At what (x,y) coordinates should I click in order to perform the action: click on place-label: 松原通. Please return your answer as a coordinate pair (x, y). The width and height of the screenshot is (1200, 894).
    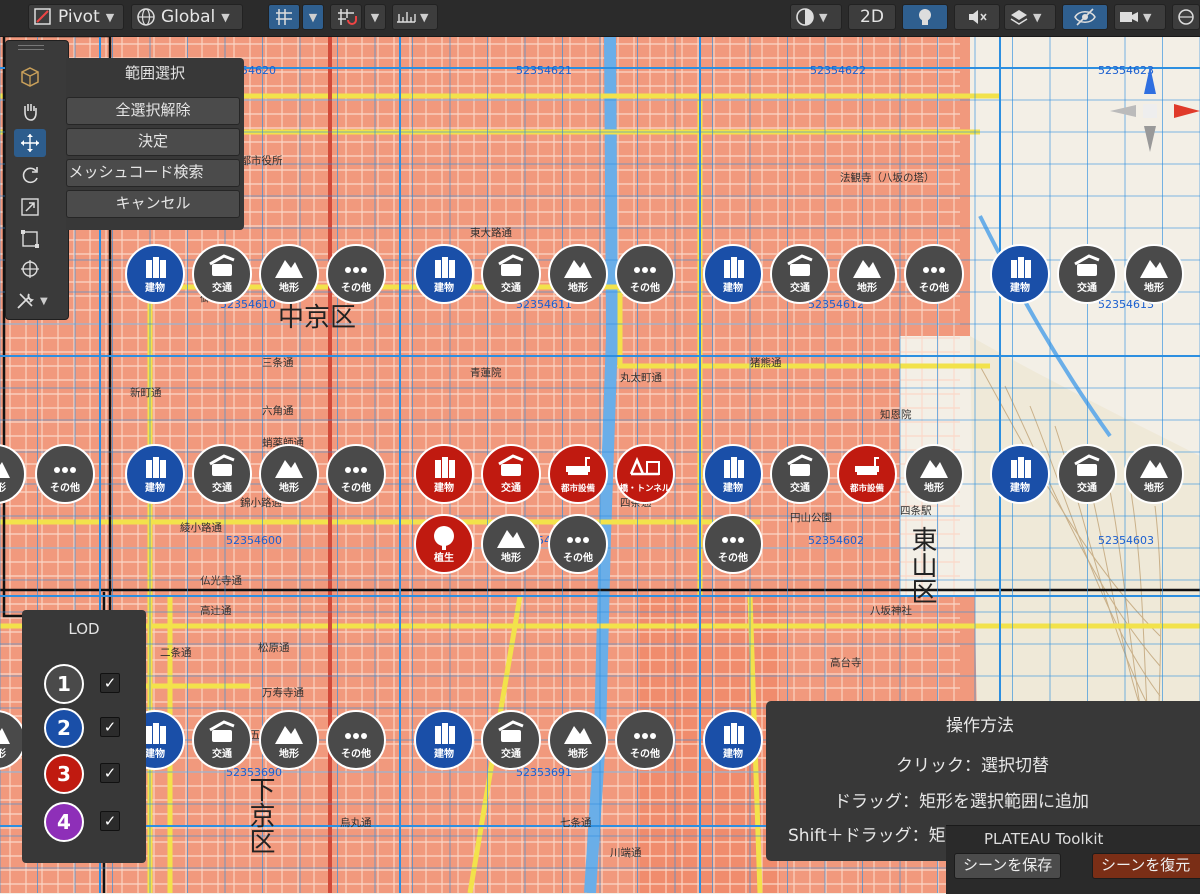
    Looking at the image, I should click on (274, 647).